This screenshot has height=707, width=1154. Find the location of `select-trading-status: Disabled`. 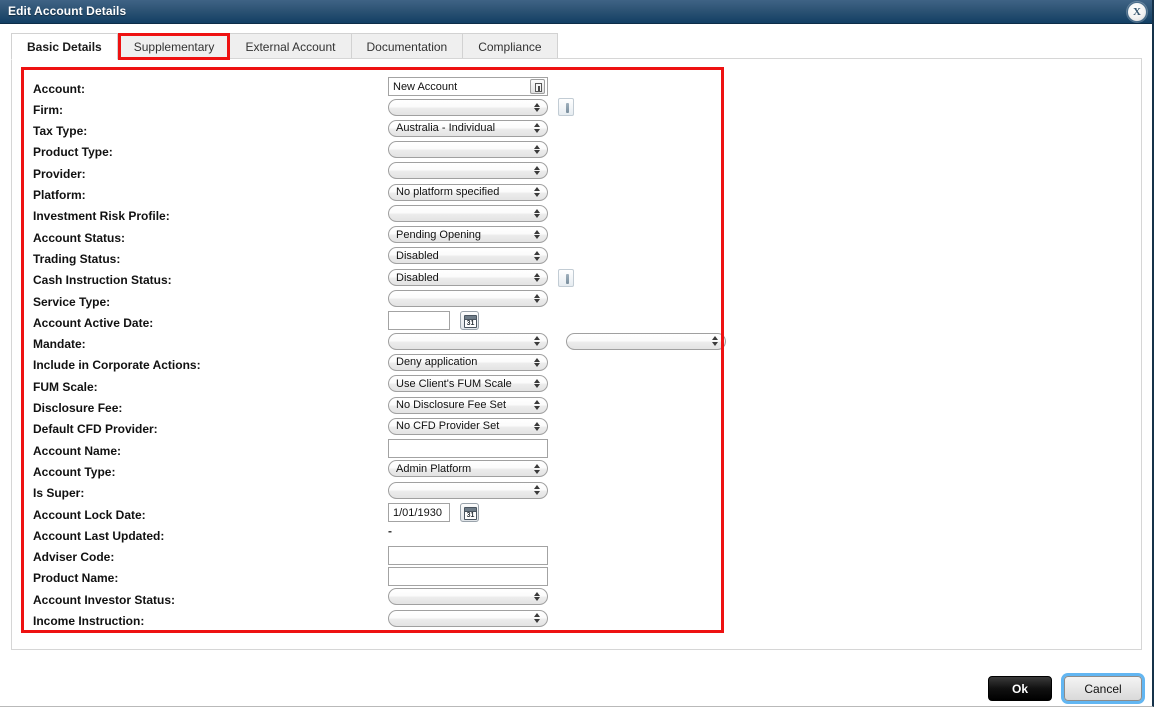

select-trading-status: Disabled is located at coordinates (468, 256).